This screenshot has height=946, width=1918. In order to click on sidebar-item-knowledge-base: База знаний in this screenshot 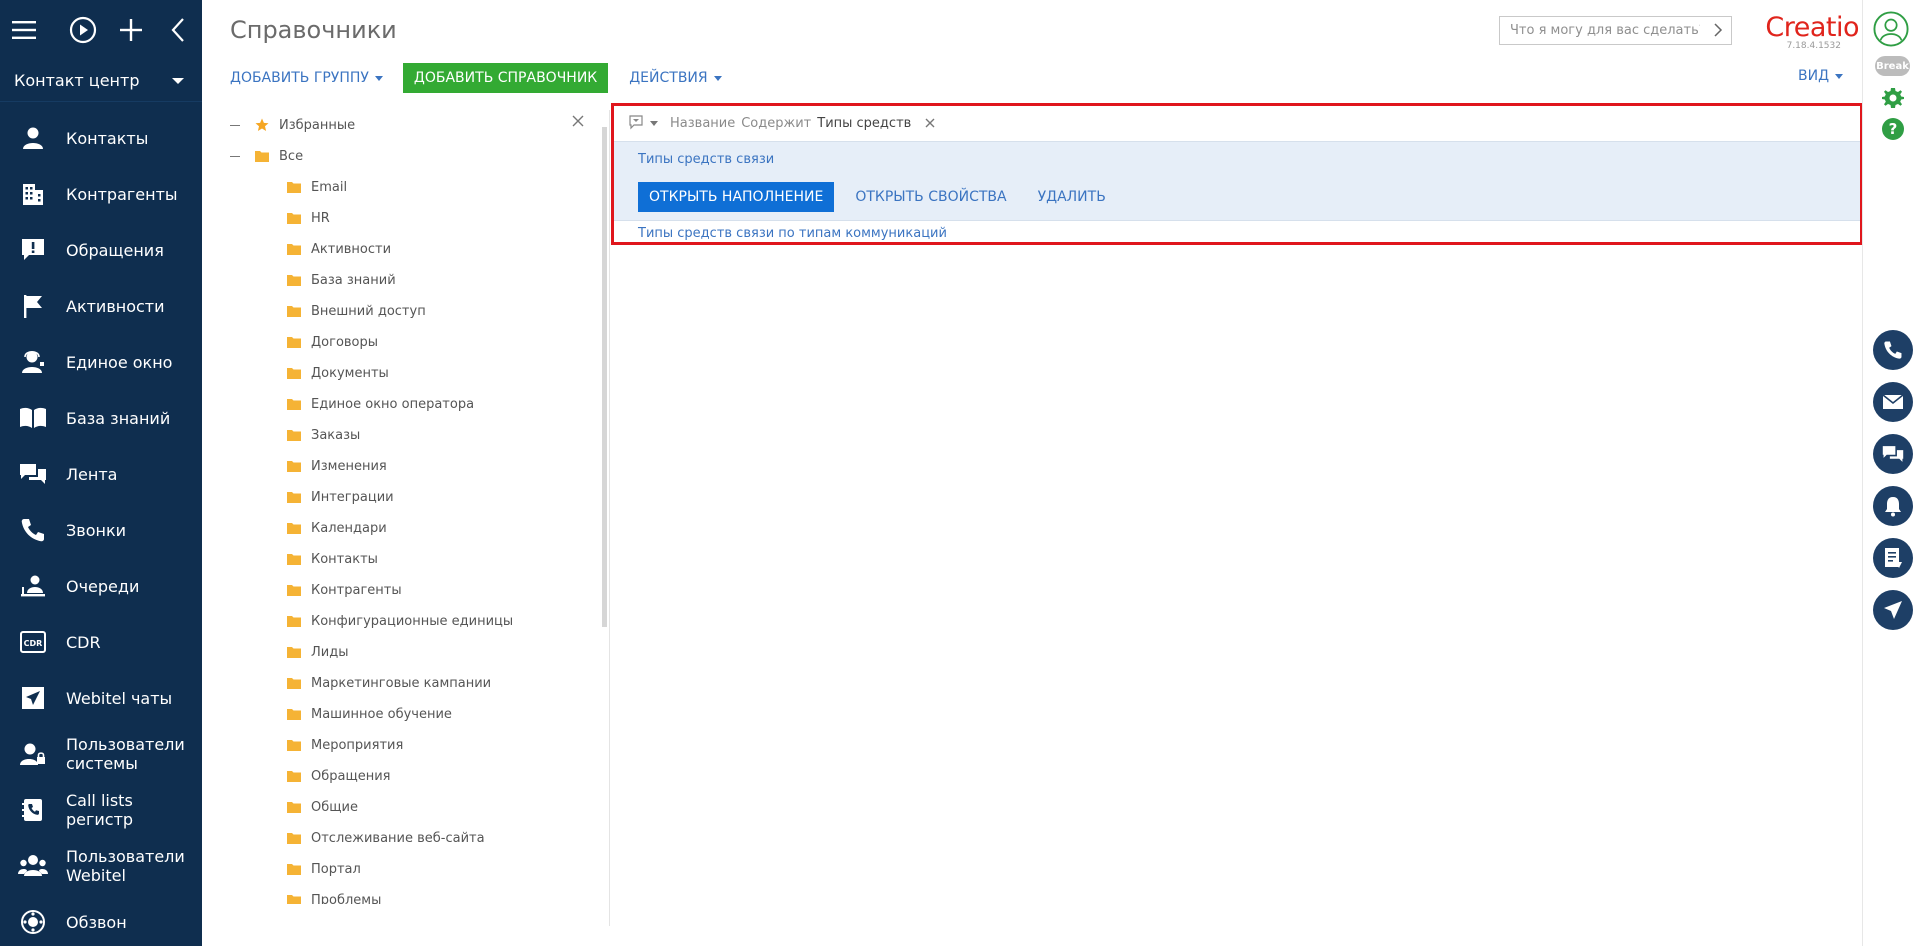, I will do `click(101, 418)`.